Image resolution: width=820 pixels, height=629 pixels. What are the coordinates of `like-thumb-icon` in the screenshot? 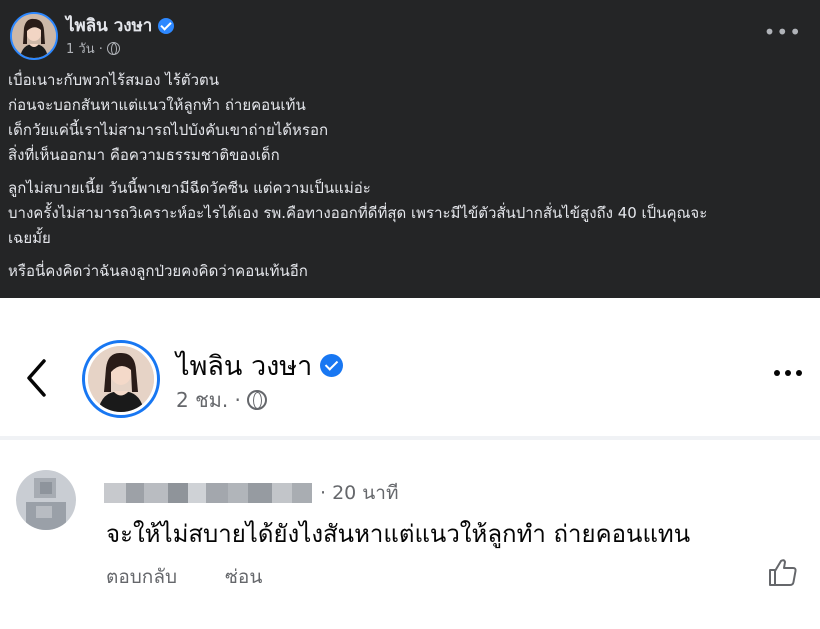 It's located at (783, 572).